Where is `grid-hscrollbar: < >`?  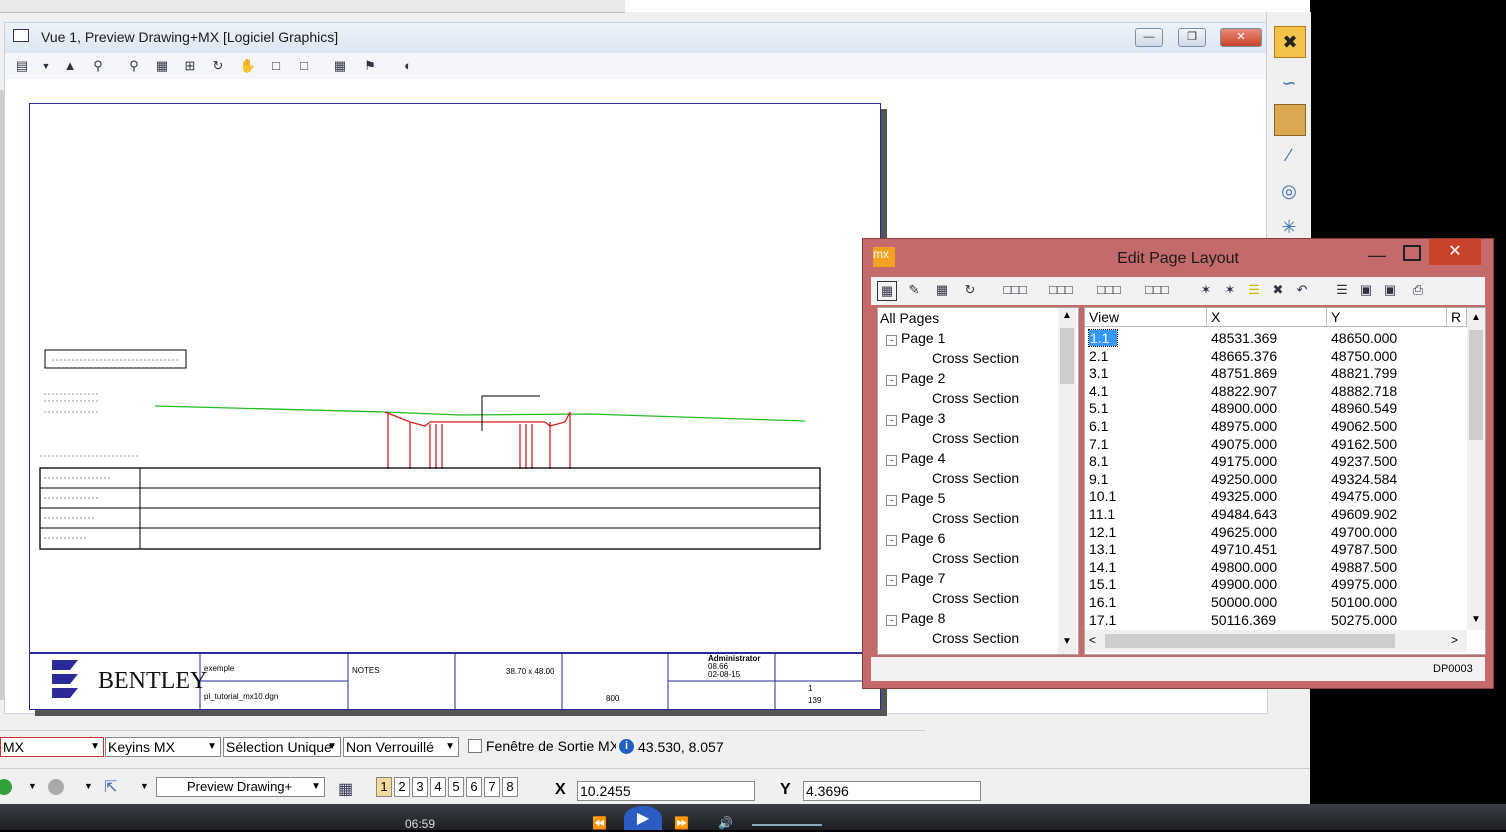
grid-hscrollbar: < > is located at coordinates (1276, 641).